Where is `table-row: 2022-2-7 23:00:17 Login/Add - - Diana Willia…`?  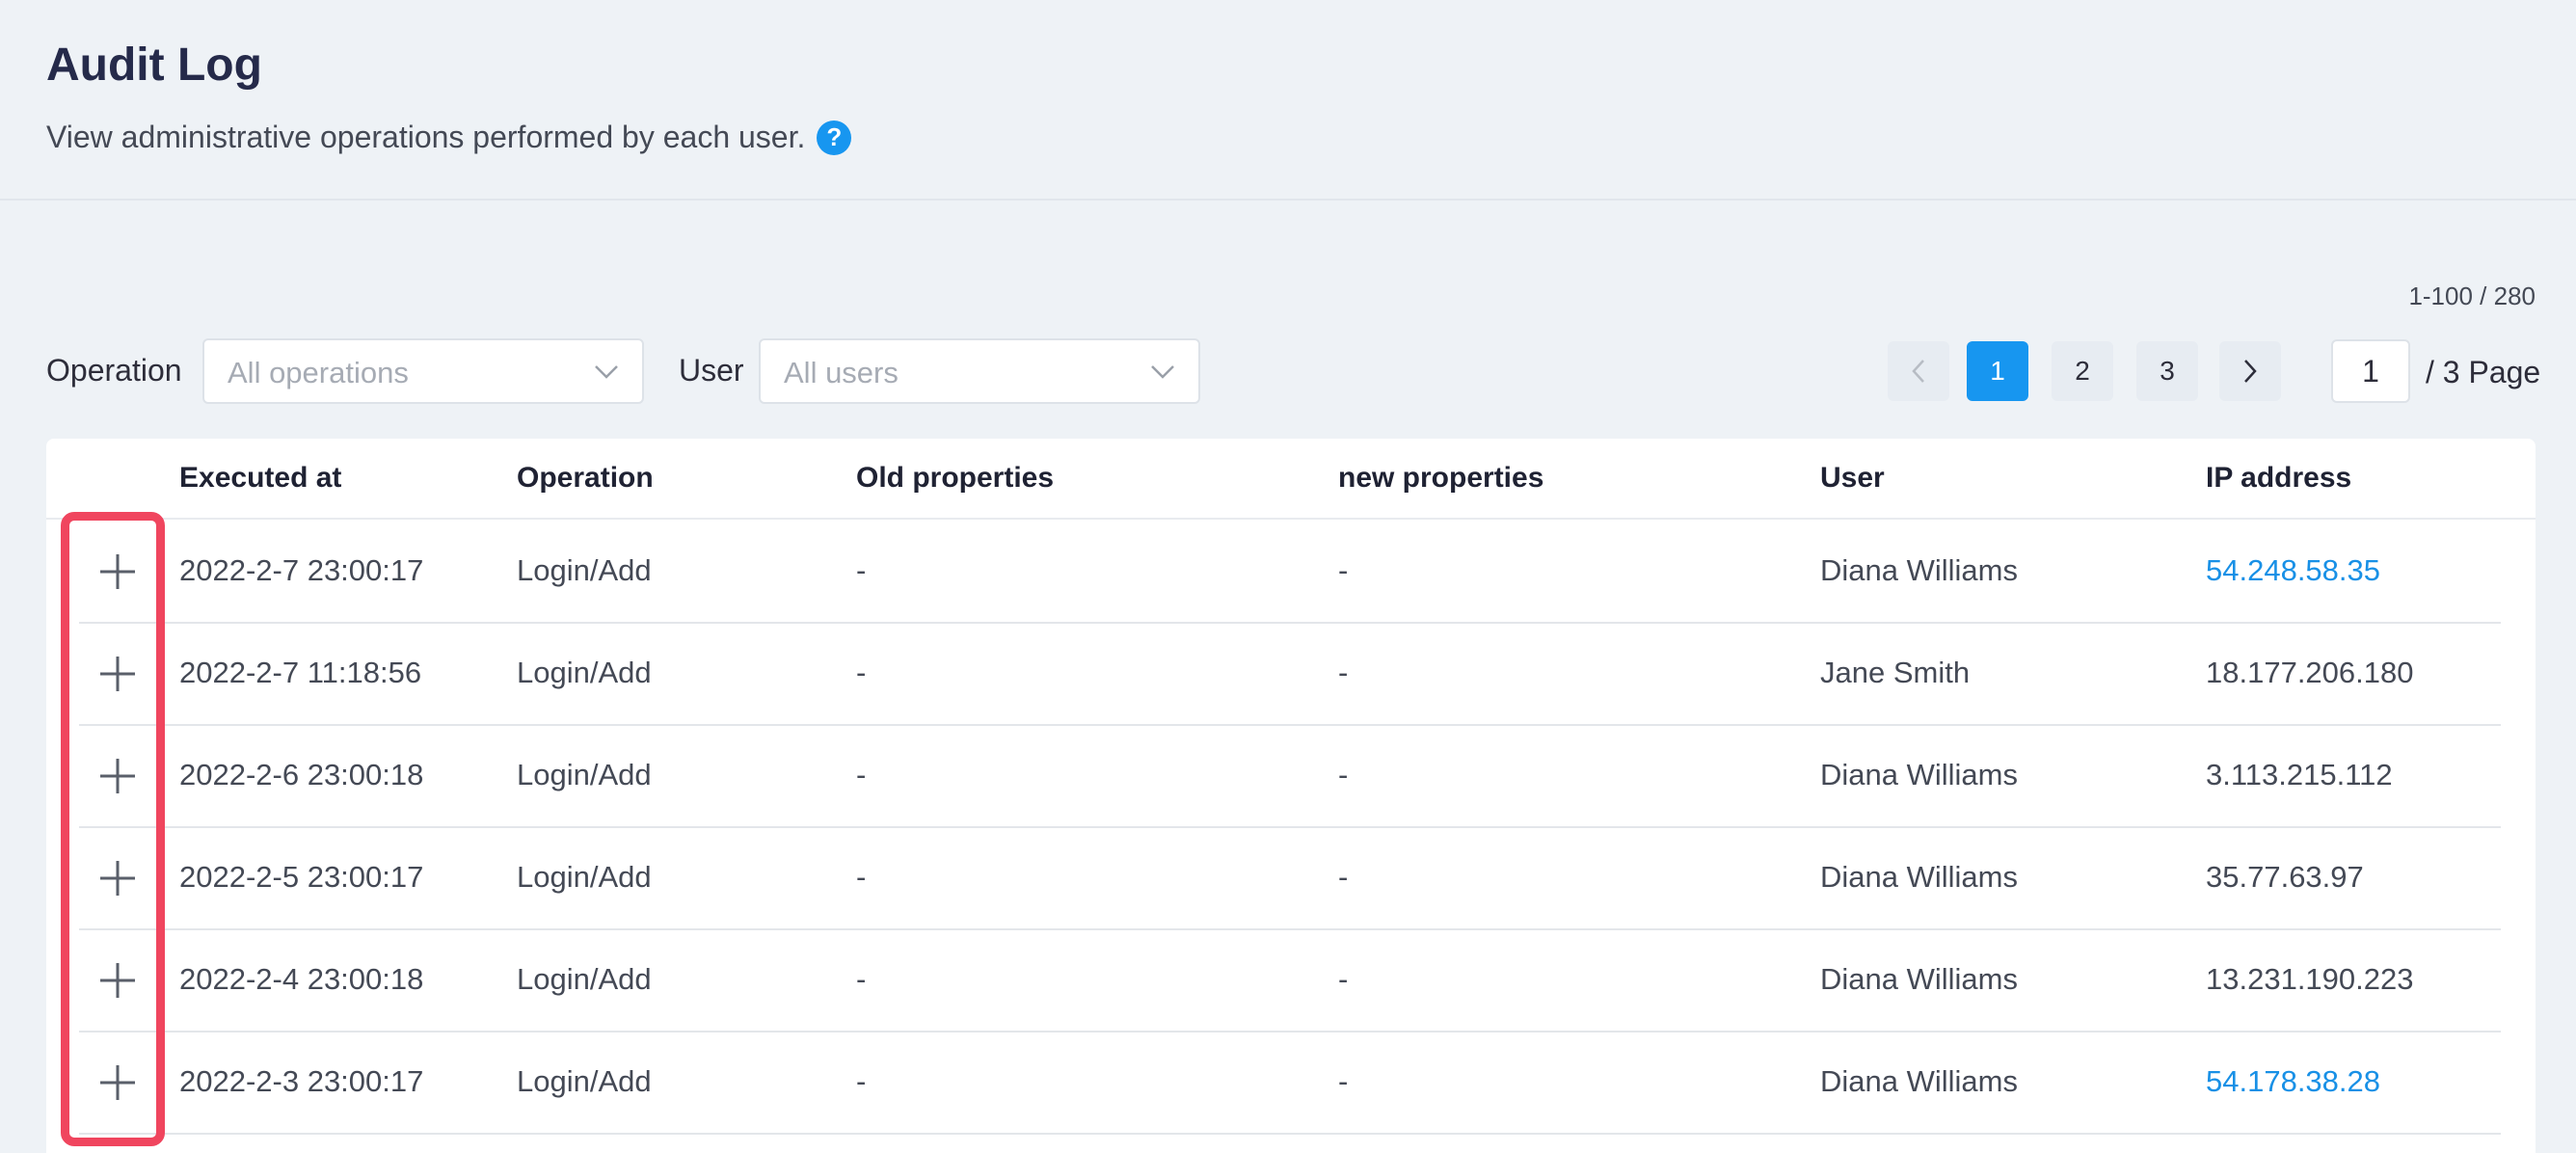 table-row: 2022-2-7 23:00:17 Login/Add - - Diana Willia… is located at coordinates (1290, 573).